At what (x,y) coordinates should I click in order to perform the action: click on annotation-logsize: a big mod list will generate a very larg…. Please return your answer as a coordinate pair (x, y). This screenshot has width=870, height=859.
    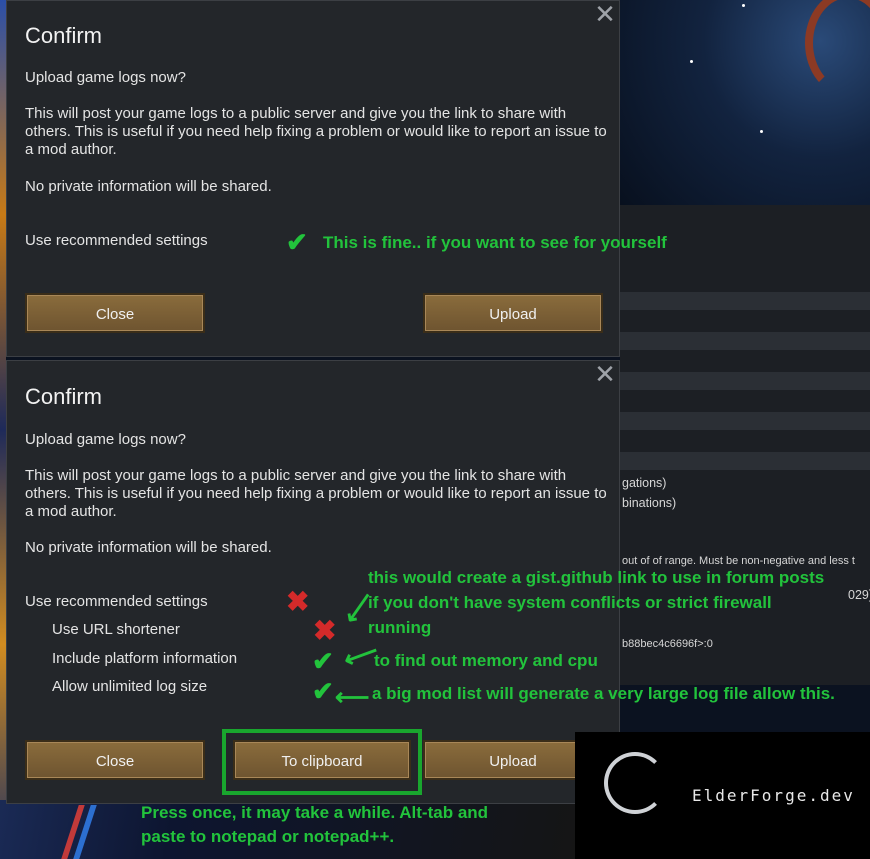
    Looking at the image, I should click on (603, 693).